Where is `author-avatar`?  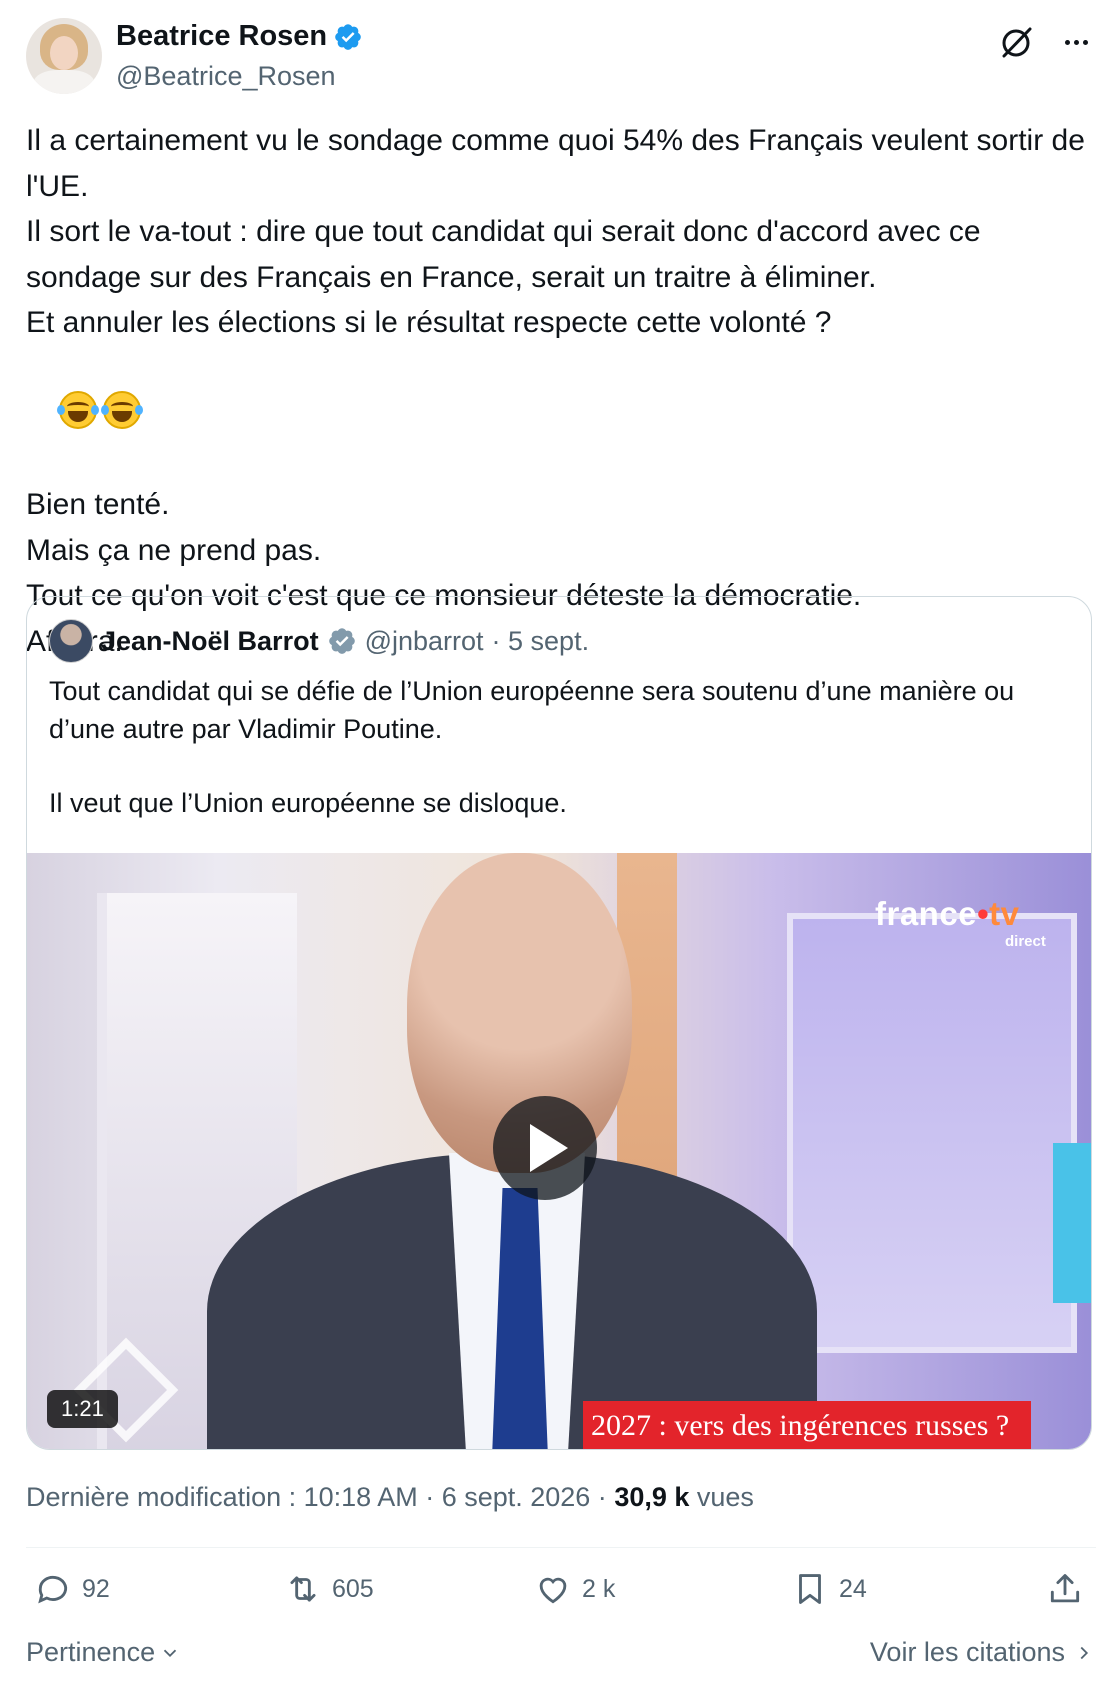 author-avatar is located at coordinates (64, 56).